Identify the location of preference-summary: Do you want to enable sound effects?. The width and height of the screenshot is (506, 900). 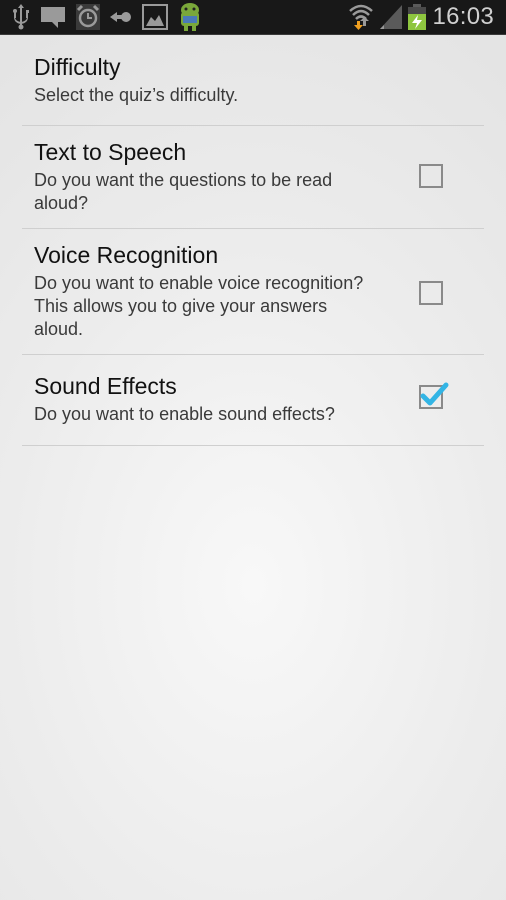
(184, 414).